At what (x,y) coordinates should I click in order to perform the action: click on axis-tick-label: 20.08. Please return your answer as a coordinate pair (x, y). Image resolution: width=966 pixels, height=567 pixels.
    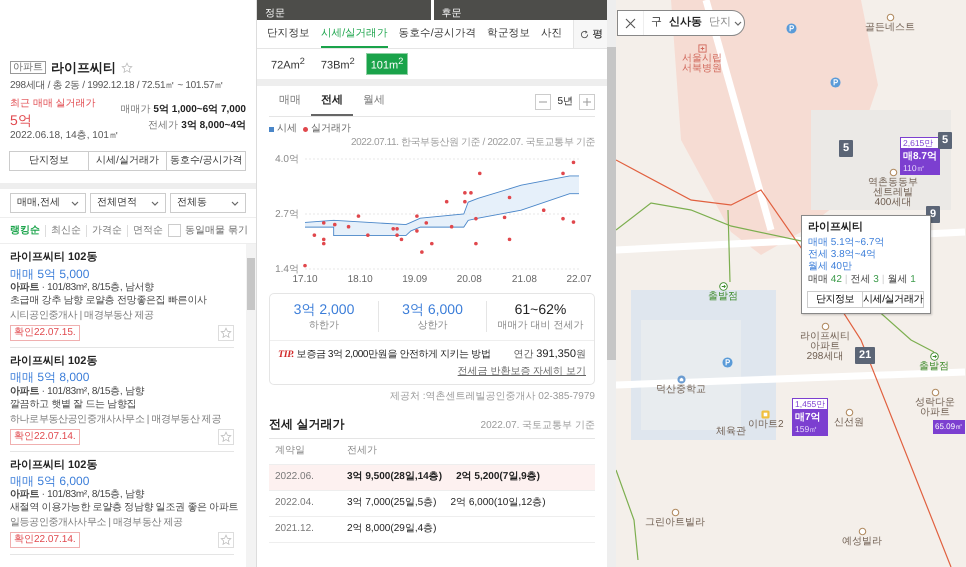
    Looking at the image, I should click on (469, 279).